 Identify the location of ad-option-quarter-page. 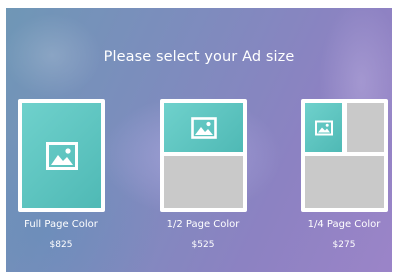
(344, 155).